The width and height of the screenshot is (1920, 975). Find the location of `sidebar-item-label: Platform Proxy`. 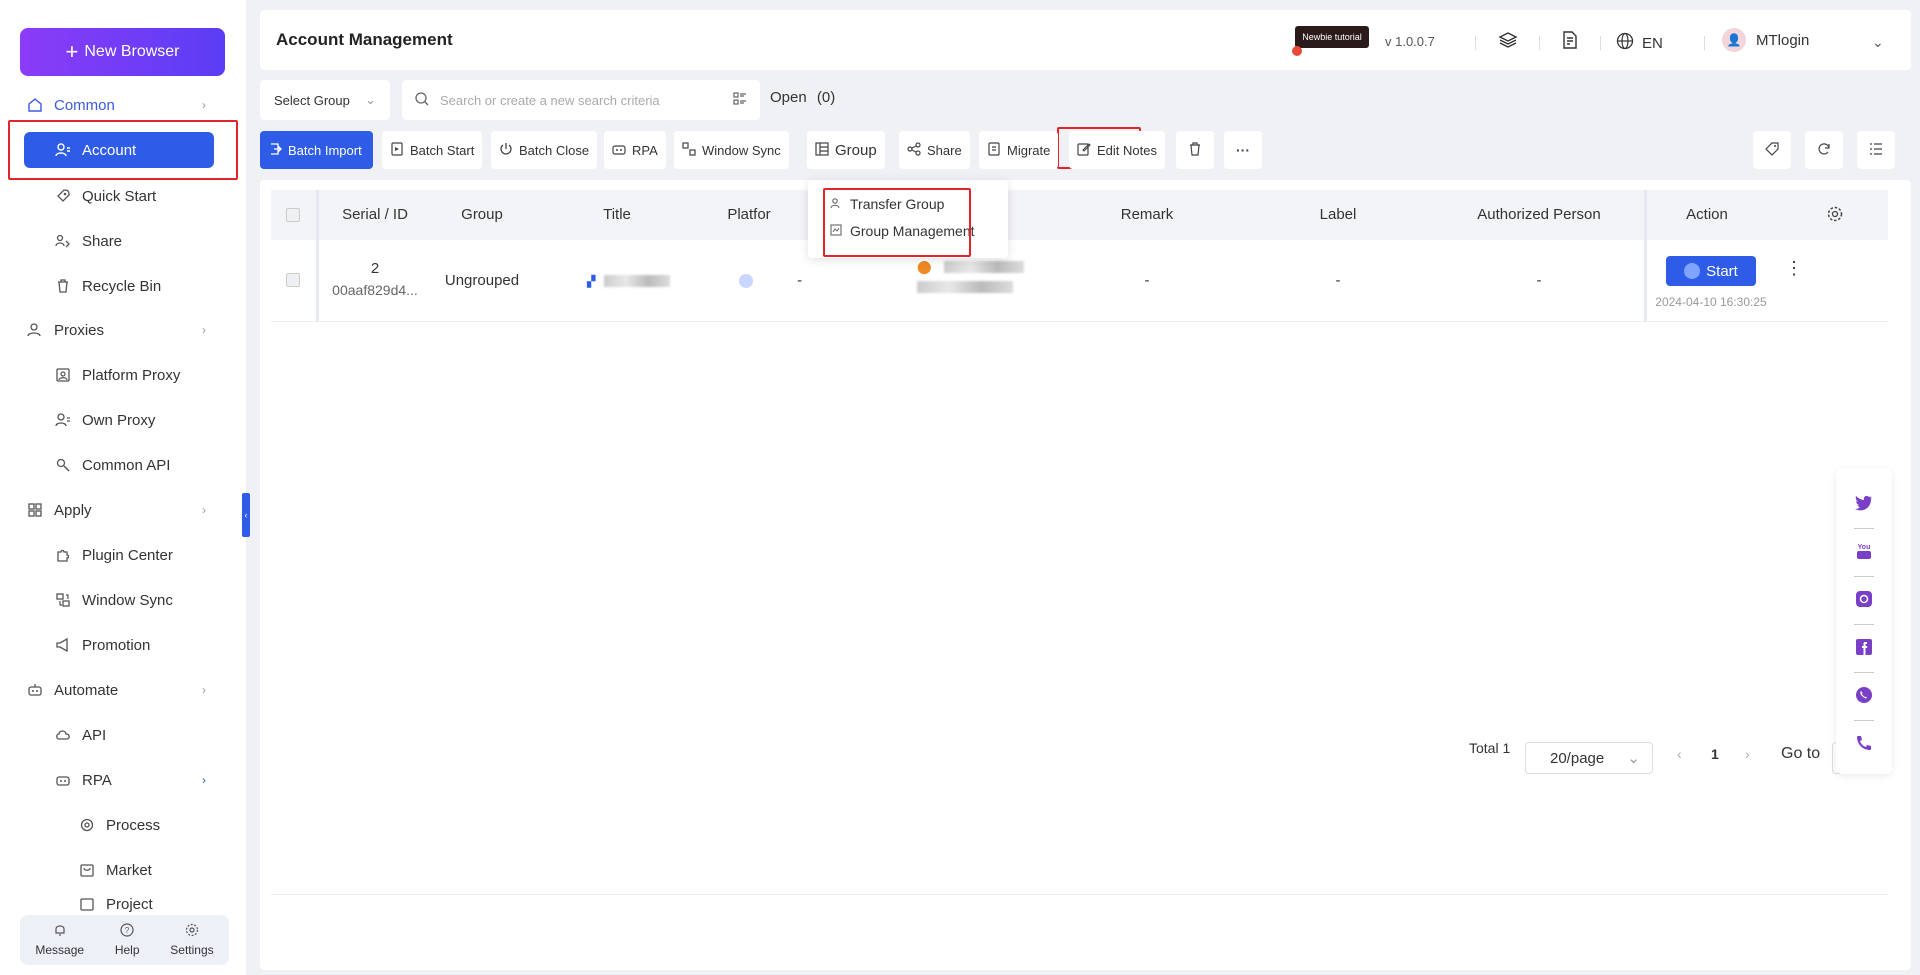

sidebar-item-label: Platform Proxy is located at coordinates (131, 375).